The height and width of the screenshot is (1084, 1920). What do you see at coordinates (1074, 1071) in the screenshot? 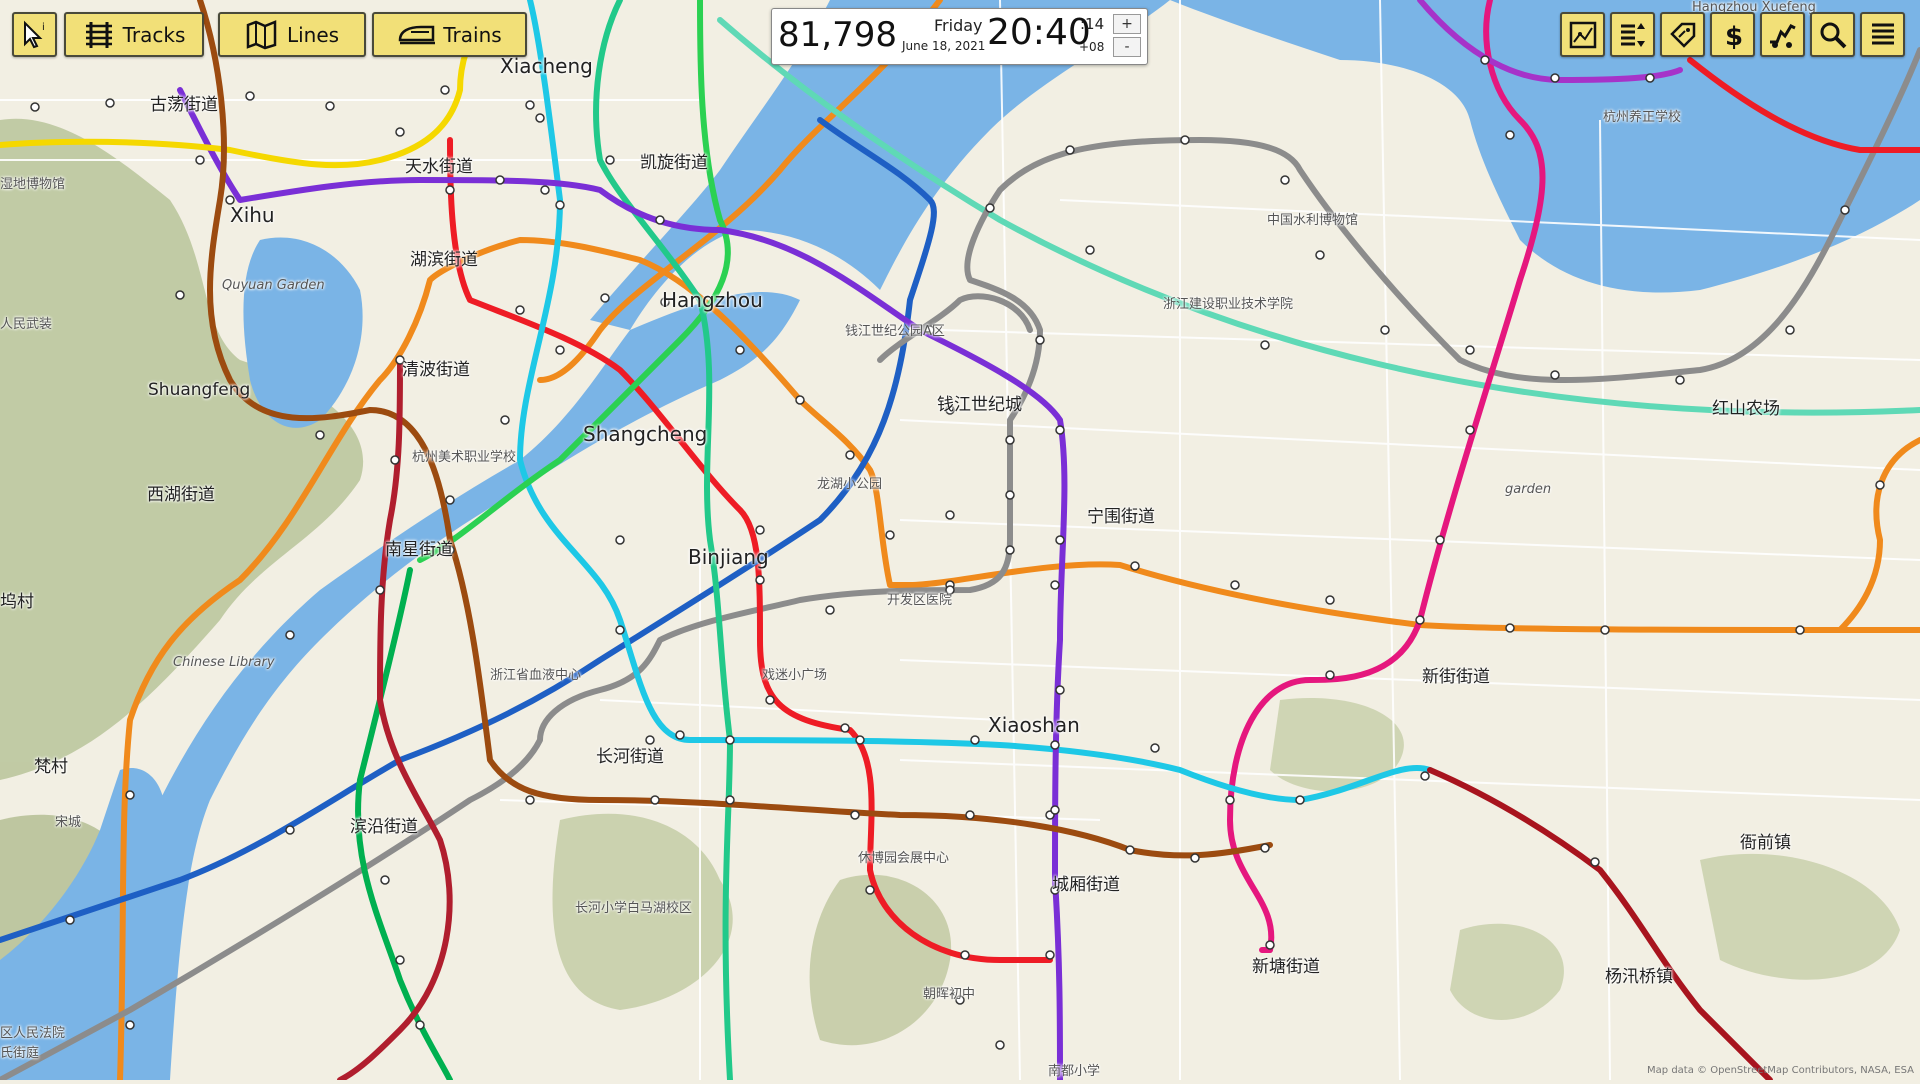
I see `label-nandu-school: 南都小学` at bounding box center [1074, 1071].